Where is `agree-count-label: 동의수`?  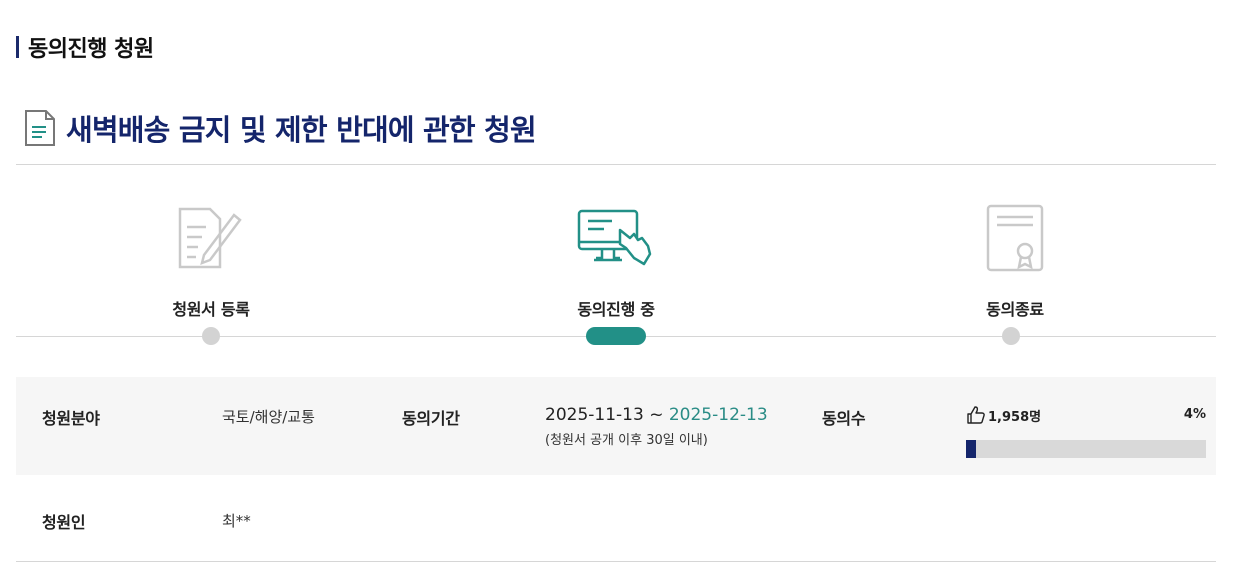
agree-count-label: 동의수 is located at coordinates (844, 418).